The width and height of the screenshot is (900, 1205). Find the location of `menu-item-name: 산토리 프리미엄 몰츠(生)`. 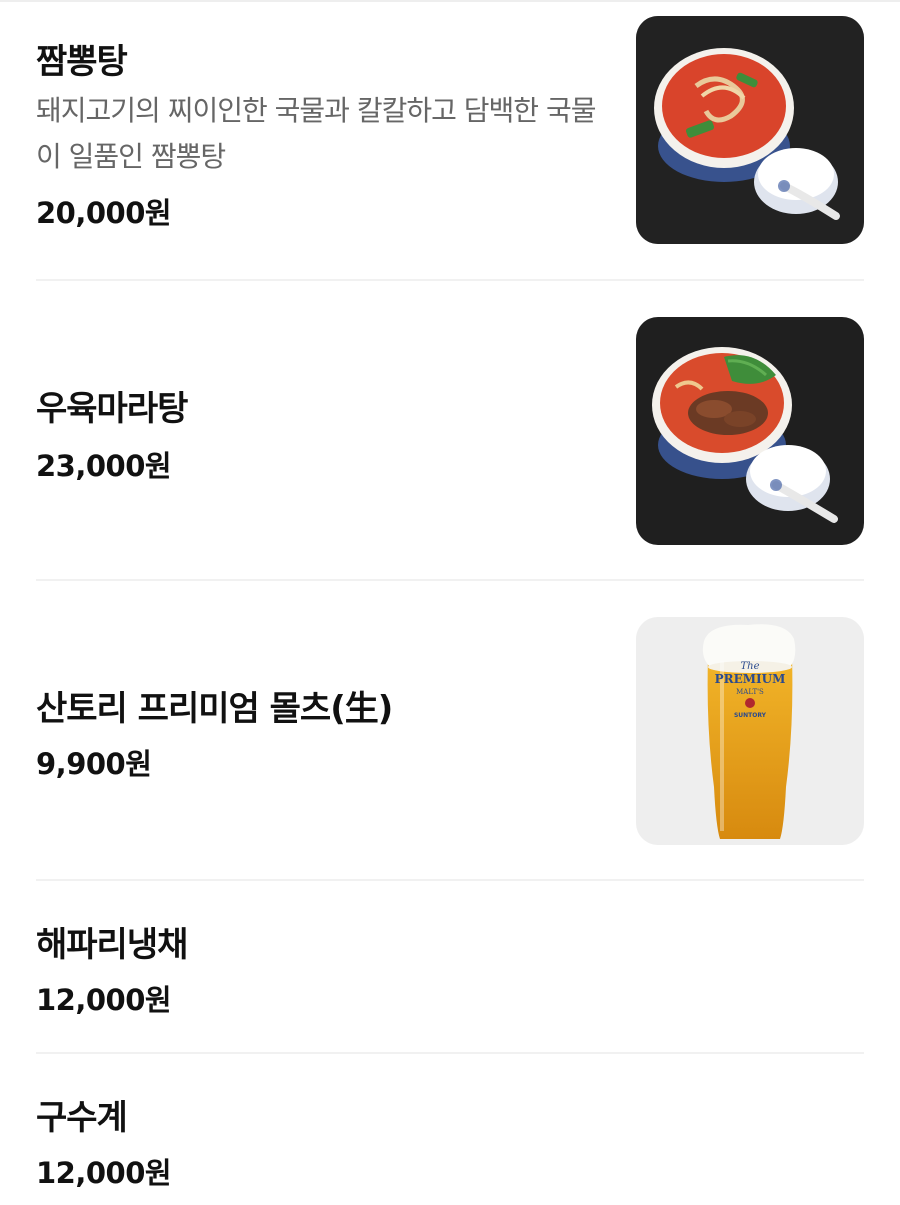

menu-item-name: 산토리 프리미엄 몰츠(生) is located at coordinates (214, 709).